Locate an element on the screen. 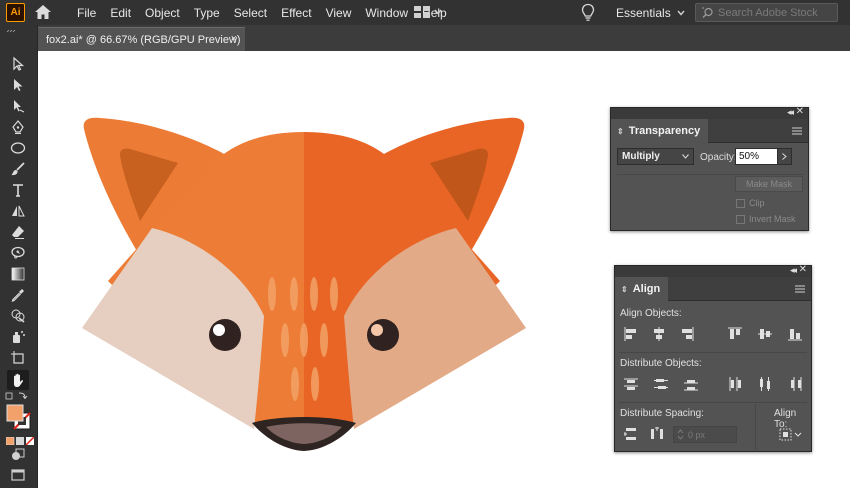  right-eye is located at coordinates (383, 335).